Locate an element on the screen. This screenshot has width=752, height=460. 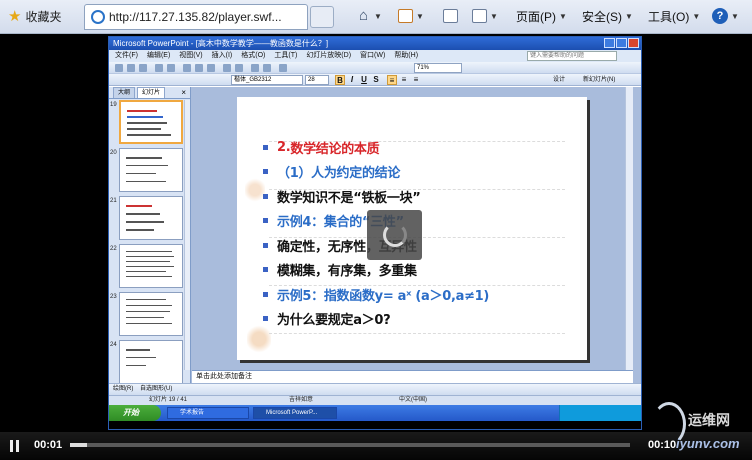
ie-logo-icon is located at coordinates (98, 17).